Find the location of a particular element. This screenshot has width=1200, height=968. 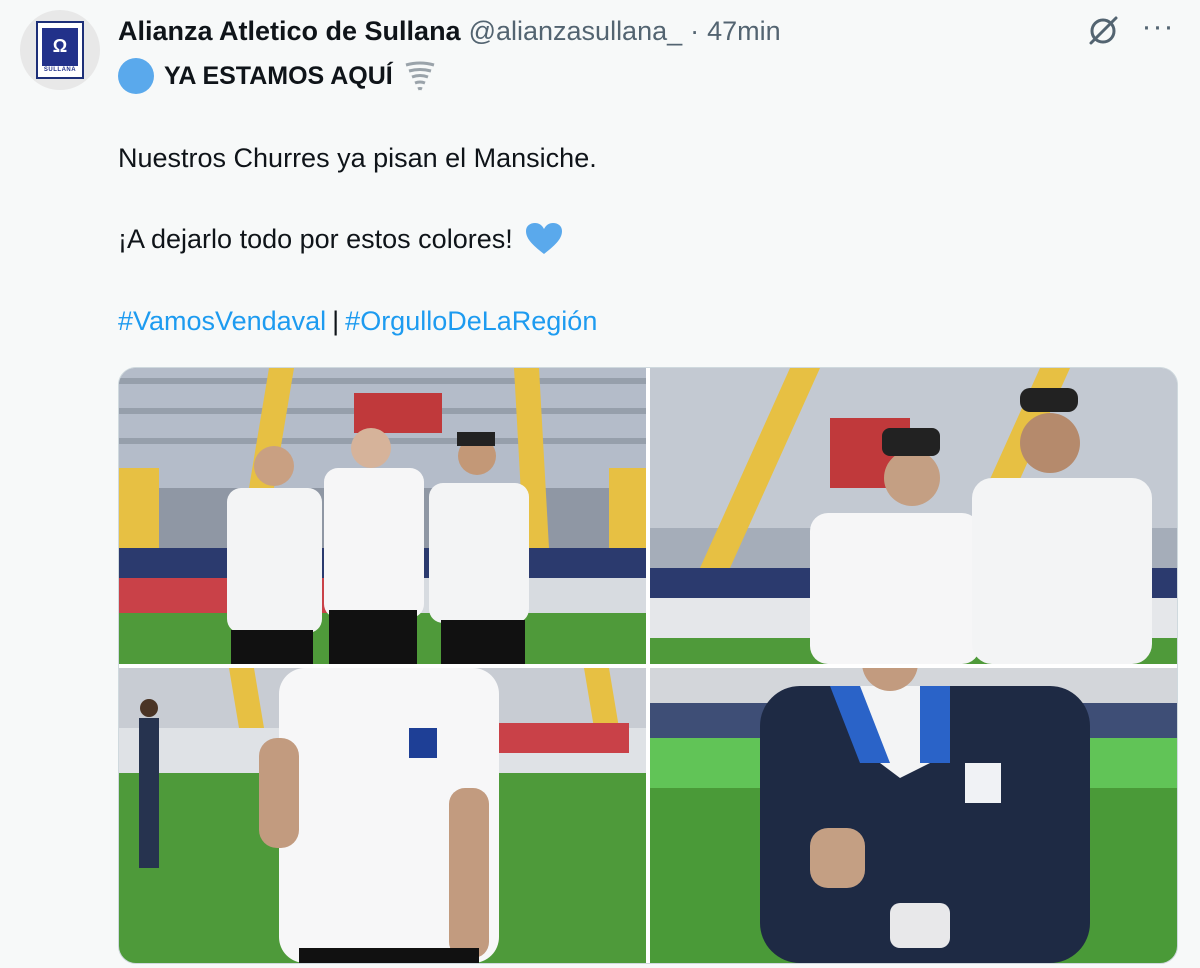

avatar: Ω SULLANA is located at coordinates (60, 50).